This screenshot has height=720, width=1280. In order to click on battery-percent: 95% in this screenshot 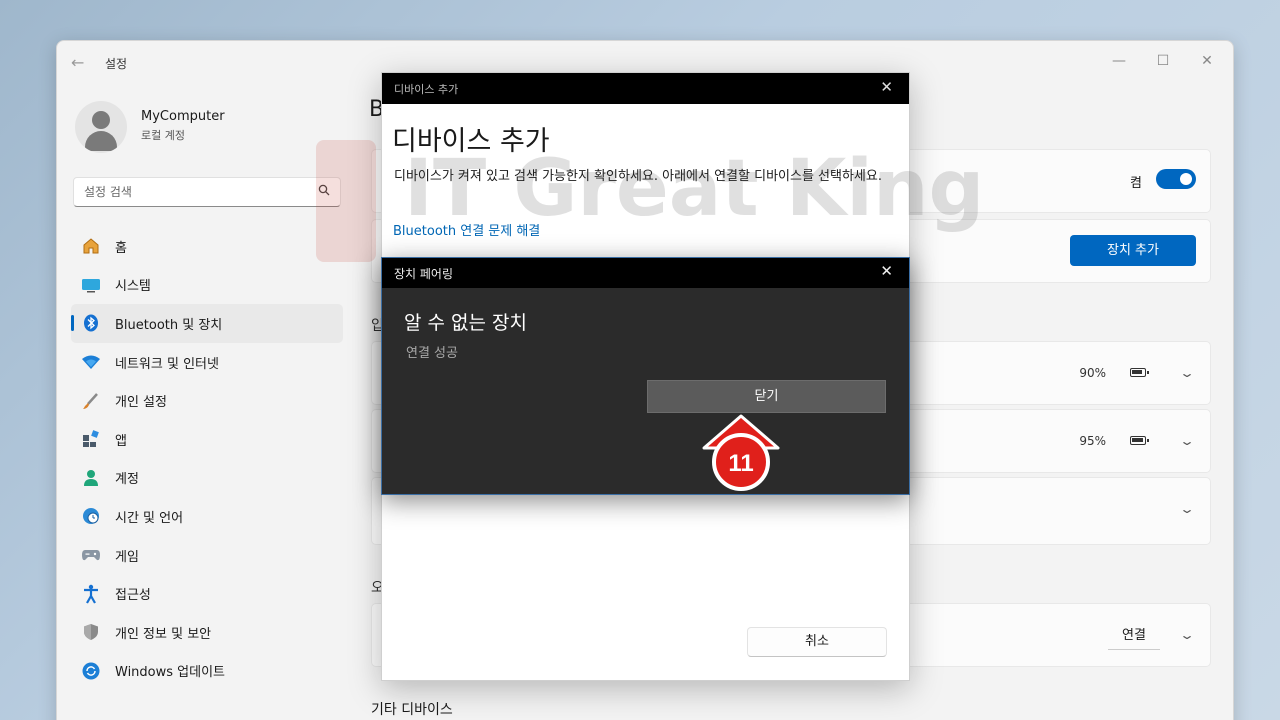, I will do `click(1092, 441)`.